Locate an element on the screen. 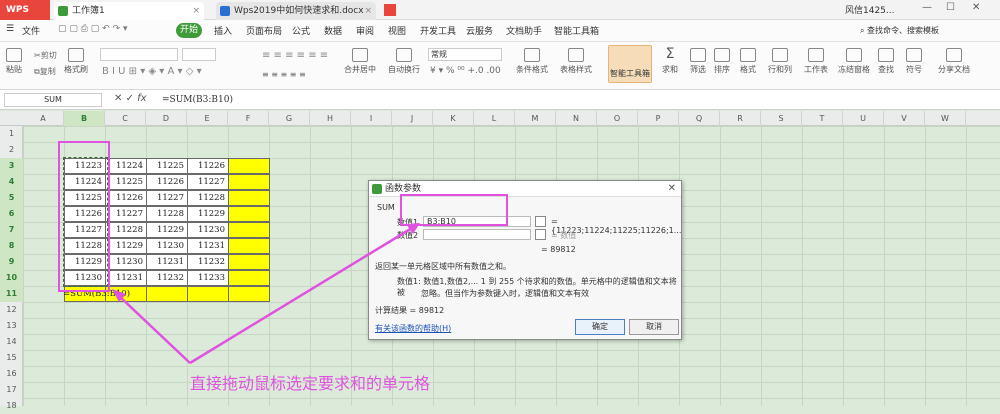 Image resolution: width=1000 pixels, height=414 pixels. fx-icon: fx is located at coordinates (141, 98).